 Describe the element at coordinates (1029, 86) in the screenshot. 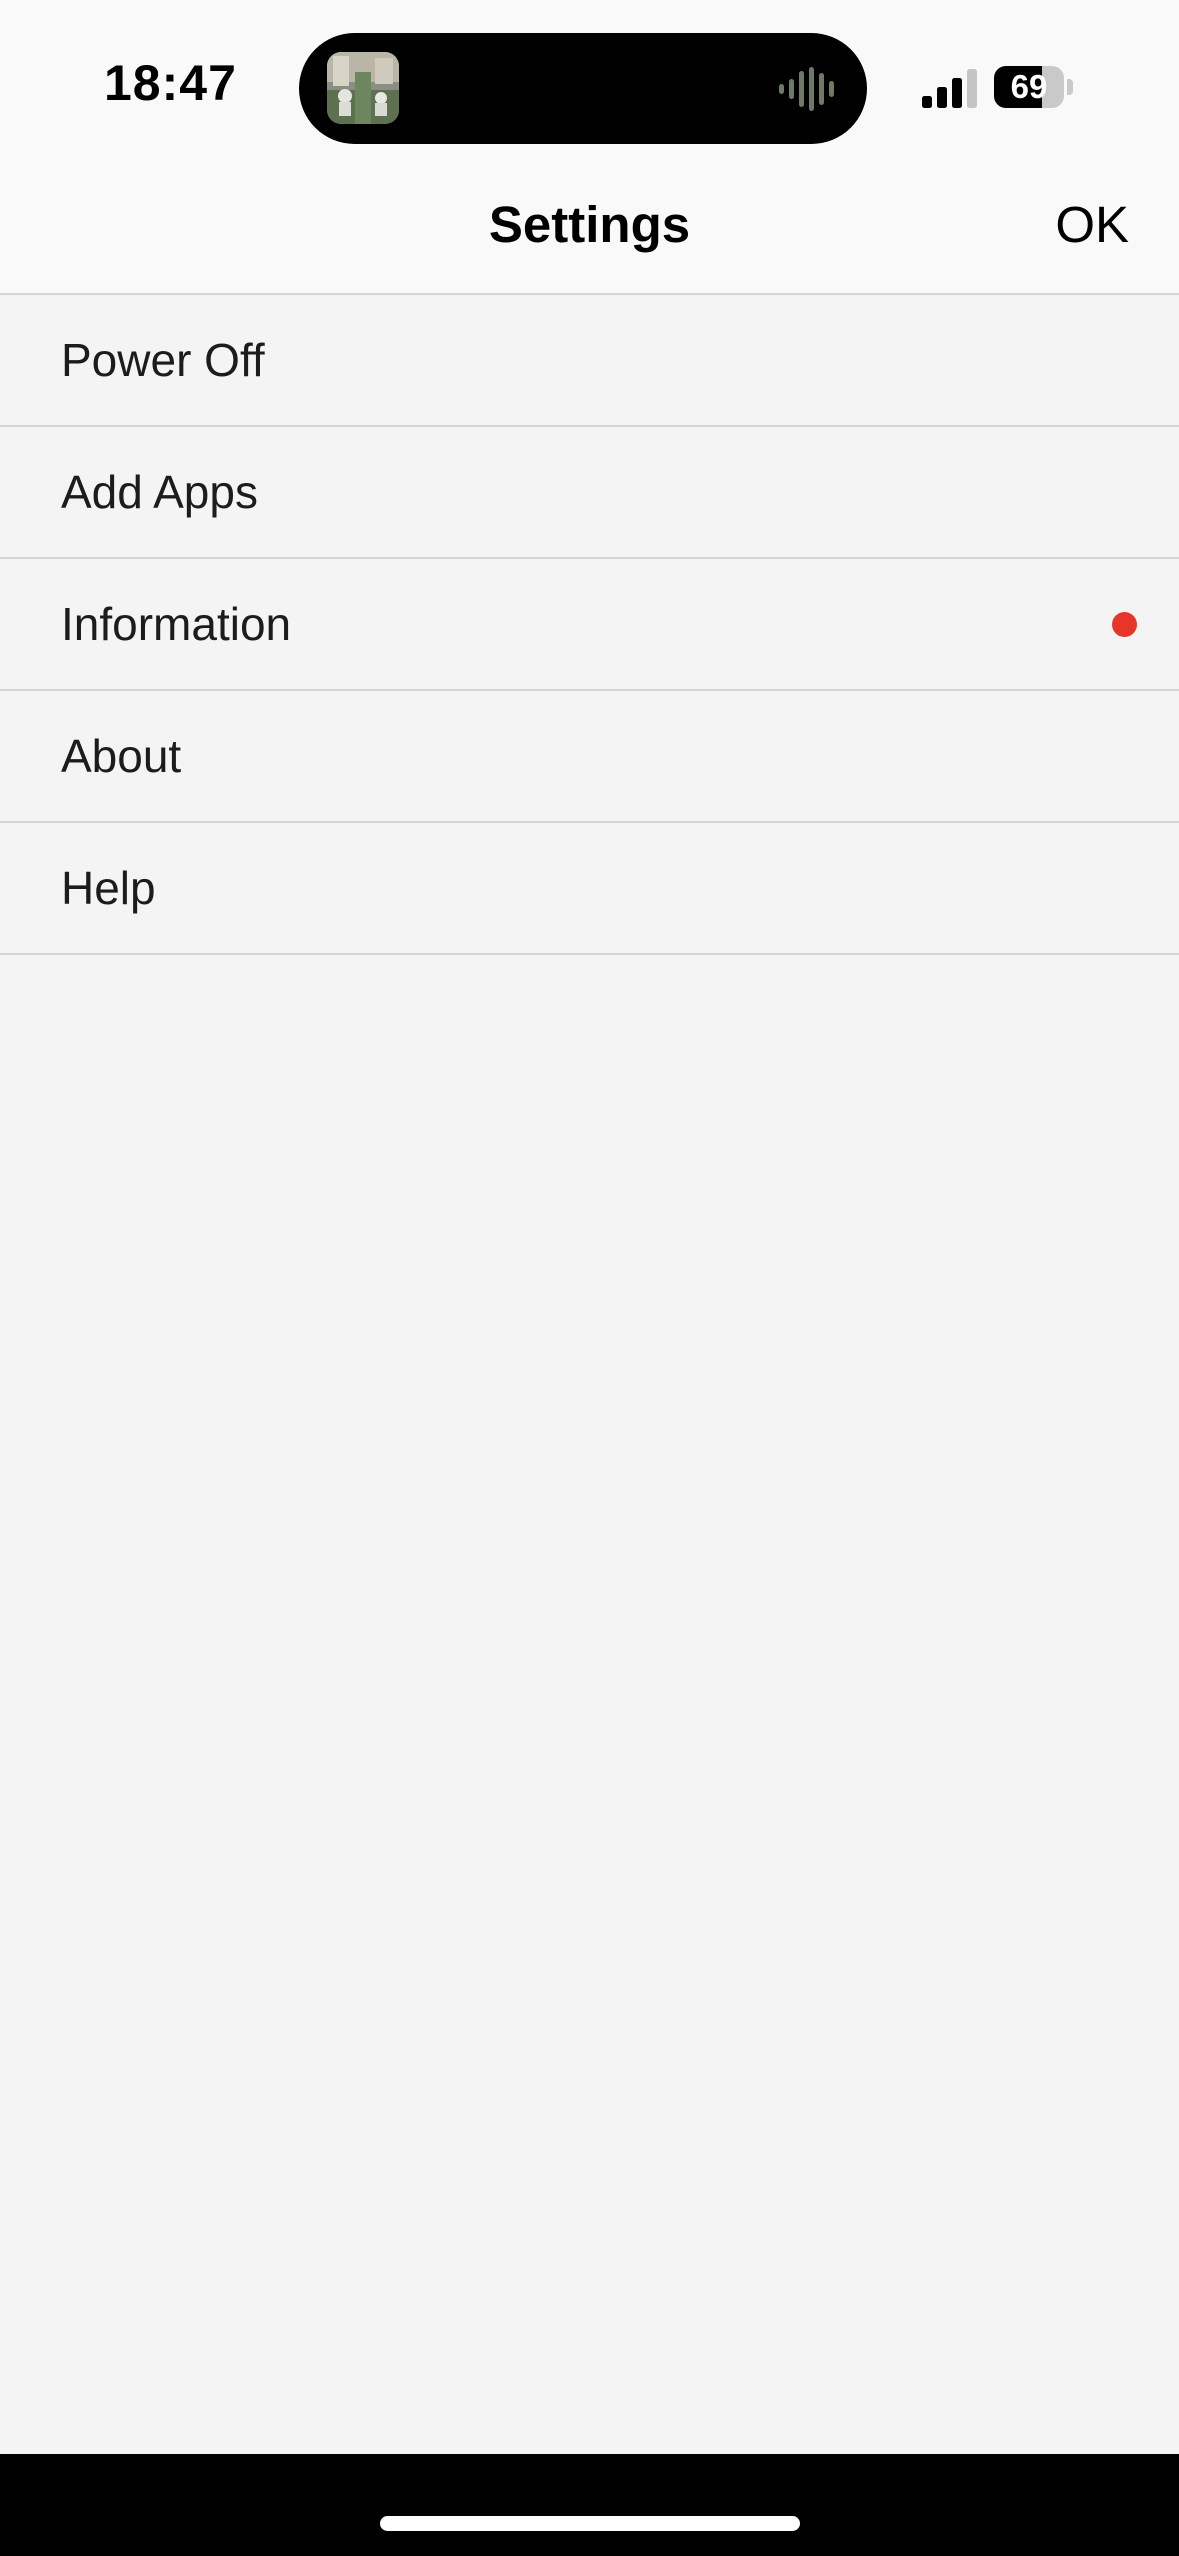

I see `battery-level: 69` at that location.